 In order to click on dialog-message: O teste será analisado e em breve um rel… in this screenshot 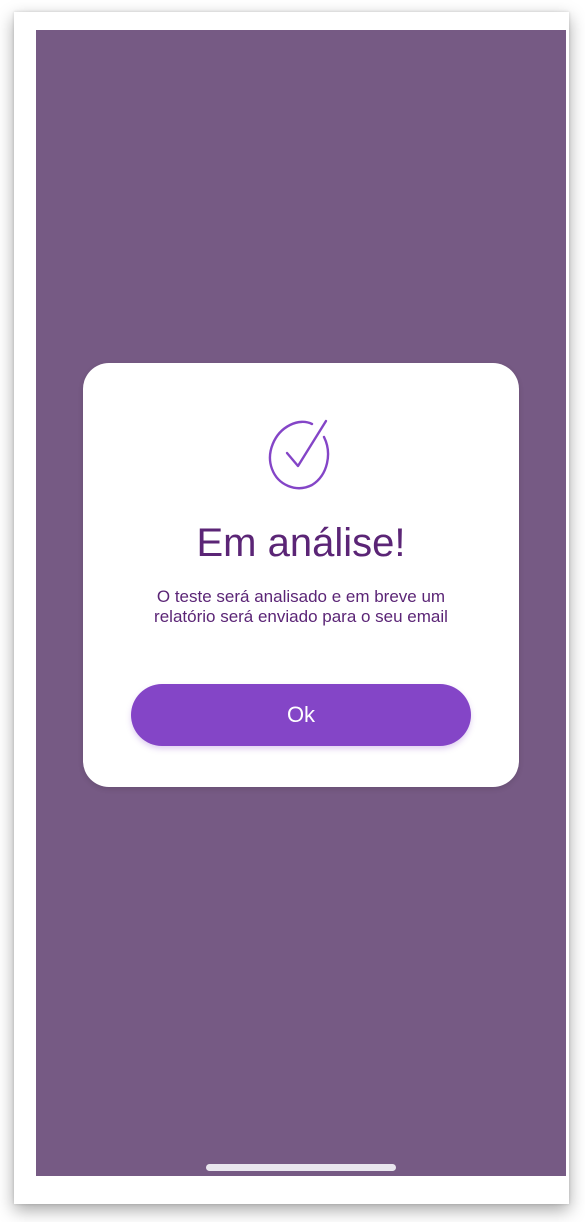, I will do `click(301, 606)`.